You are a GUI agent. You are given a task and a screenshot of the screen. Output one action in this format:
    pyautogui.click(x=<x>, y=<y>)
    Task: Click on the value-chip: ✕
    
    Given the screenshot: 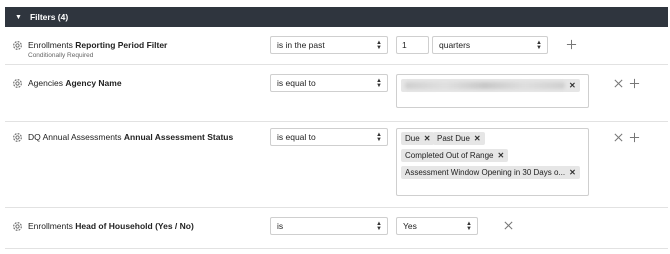 What is the action you would take?
    pyautogui.click(x=490, y=85)
    